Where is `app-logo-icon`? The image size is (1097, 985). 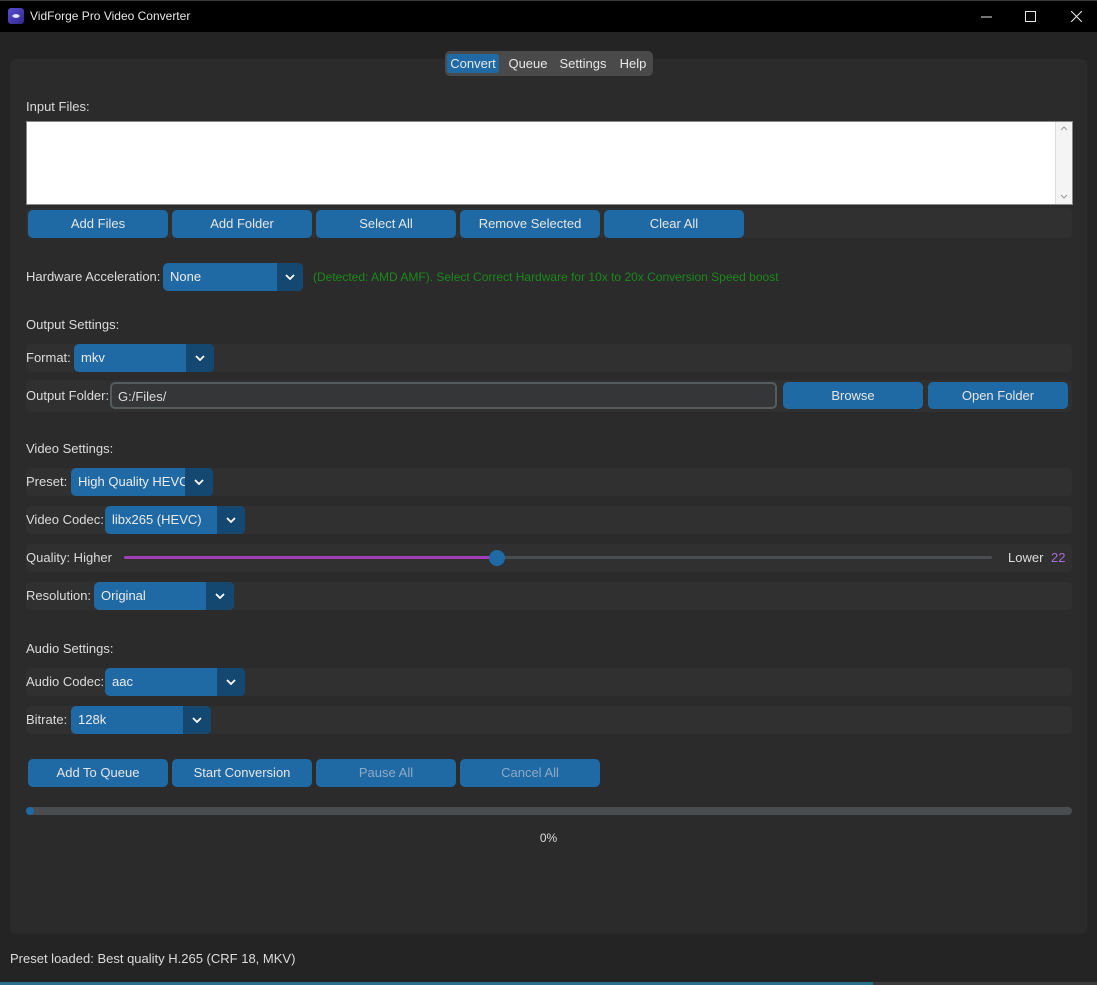
app-logo-icon is located at coordinates (16, 16).